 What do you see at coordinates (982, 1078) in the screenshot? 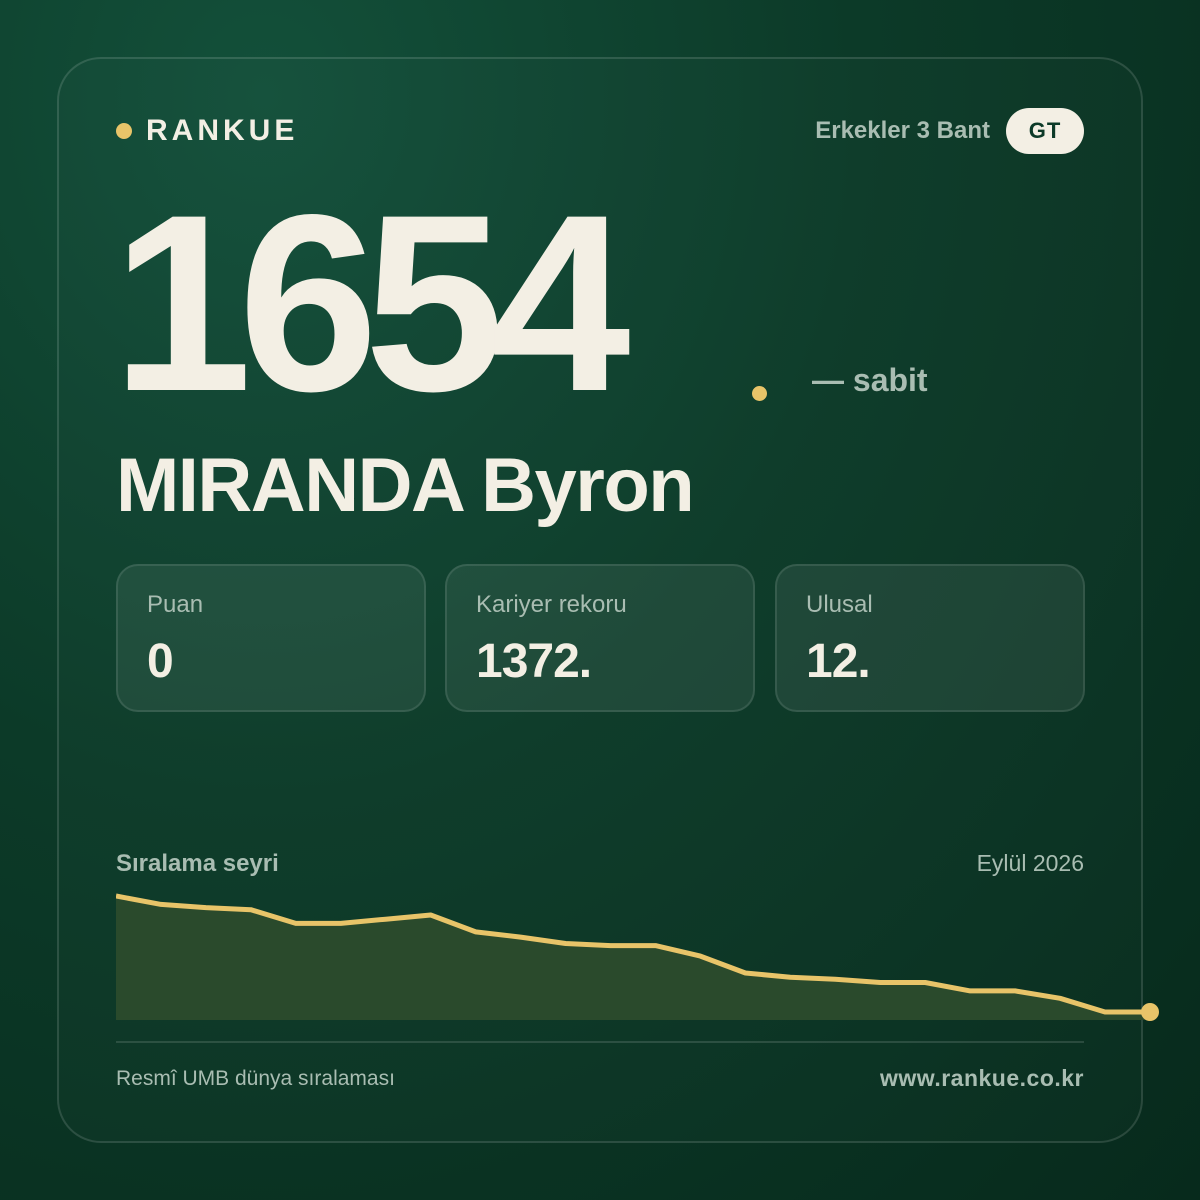
I see `footer-website: www.rankue.co.kr` at bounding box center [982, 1078].